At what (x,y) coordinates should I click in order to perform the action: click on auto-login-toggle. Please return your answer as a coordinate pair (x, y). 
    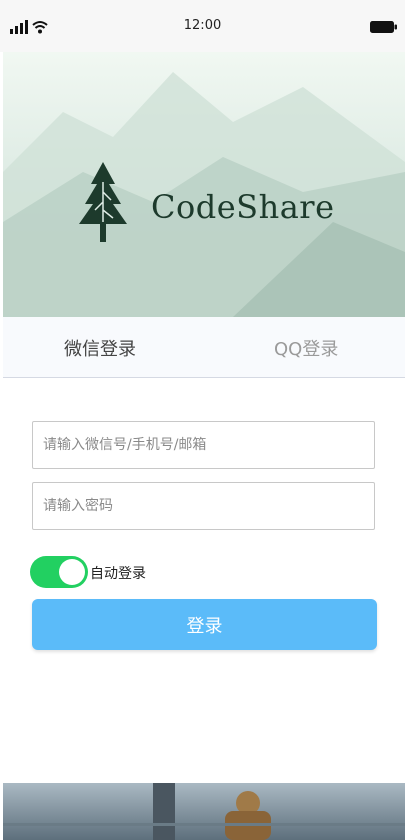
    Looking at the image, I should click on (59, 572).